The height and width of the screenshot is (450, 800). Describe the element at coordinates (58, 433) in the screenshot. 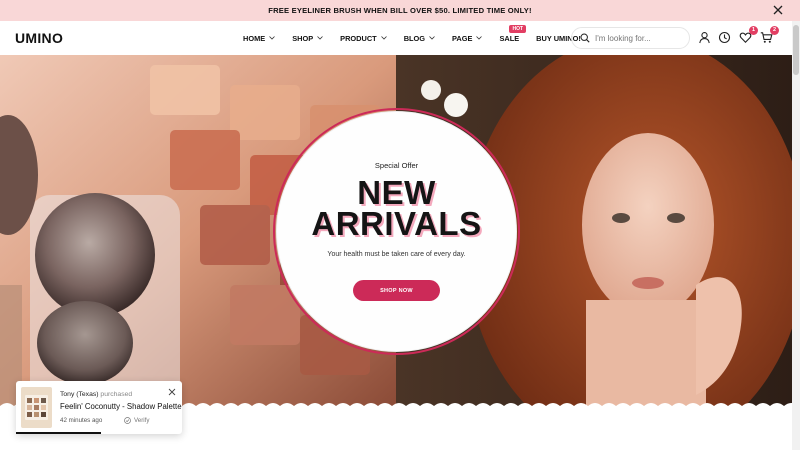

I see `popup-timer-bar` at that location.